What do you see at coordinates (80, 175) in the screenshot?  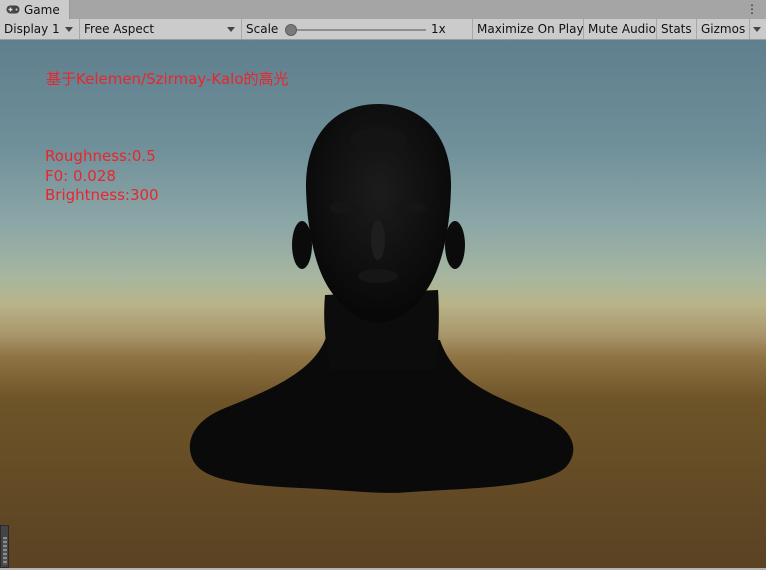 I see `f0-label: F0: 0.028` at bounding box center [80, 175].